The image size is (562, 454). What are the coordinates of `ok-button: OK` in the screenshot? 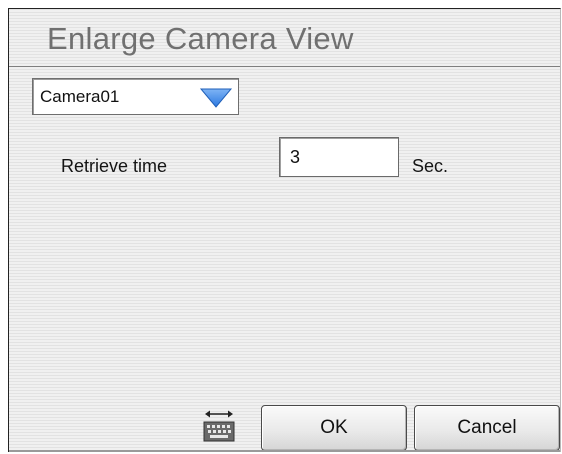 It's located at (334, 428).